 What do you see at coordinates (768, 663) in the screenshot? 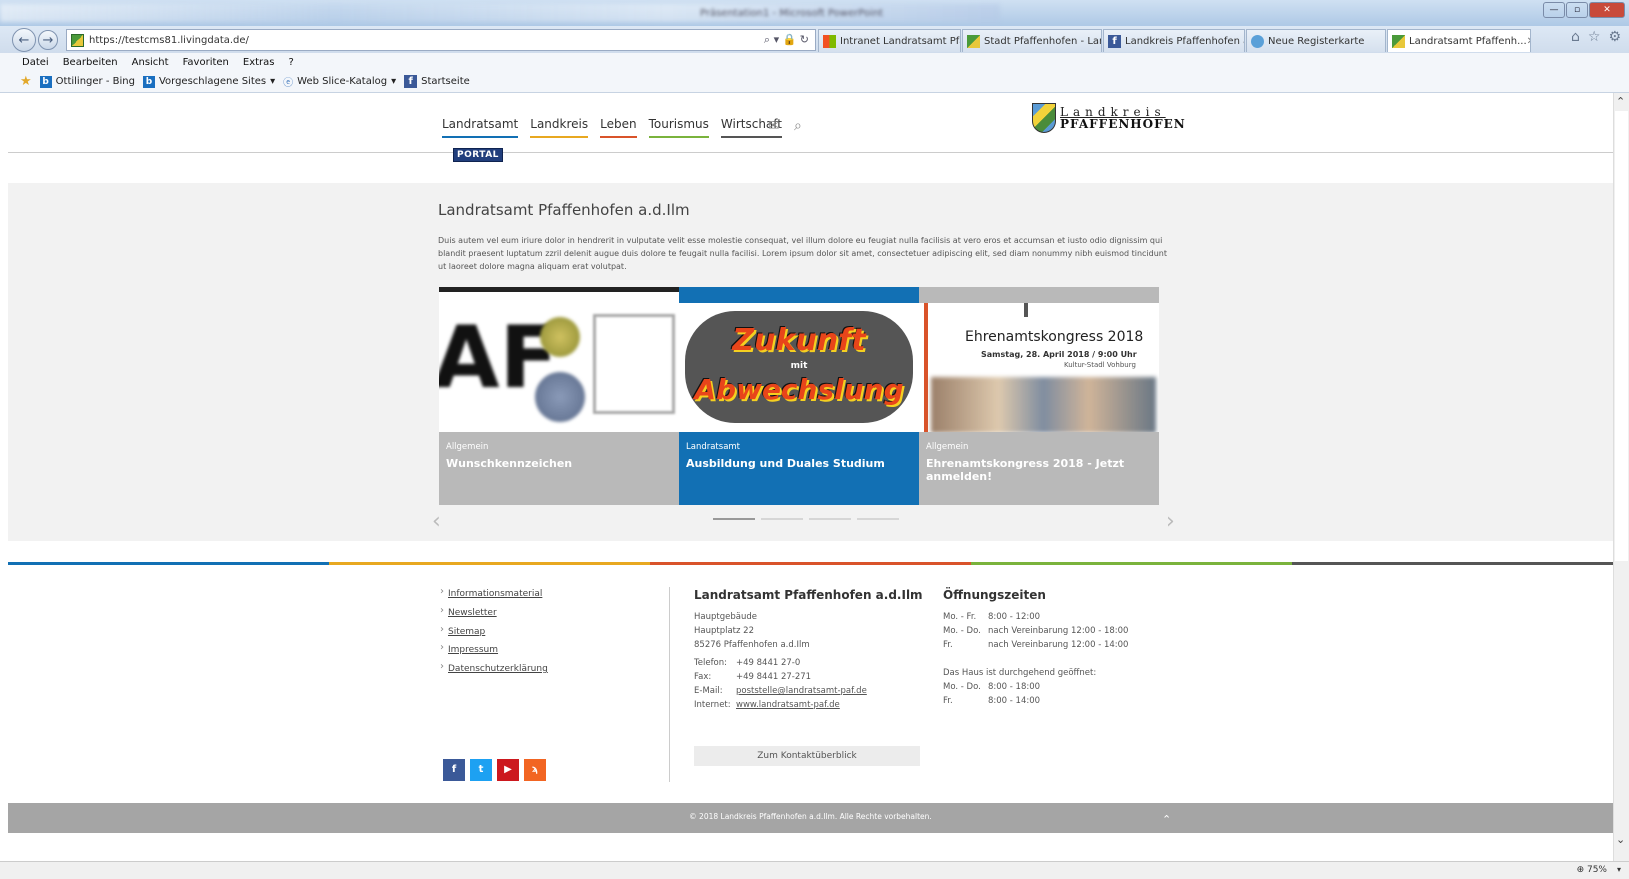
I see `phone-value: +49 8441 27-0` at bounding box center [768, 663].